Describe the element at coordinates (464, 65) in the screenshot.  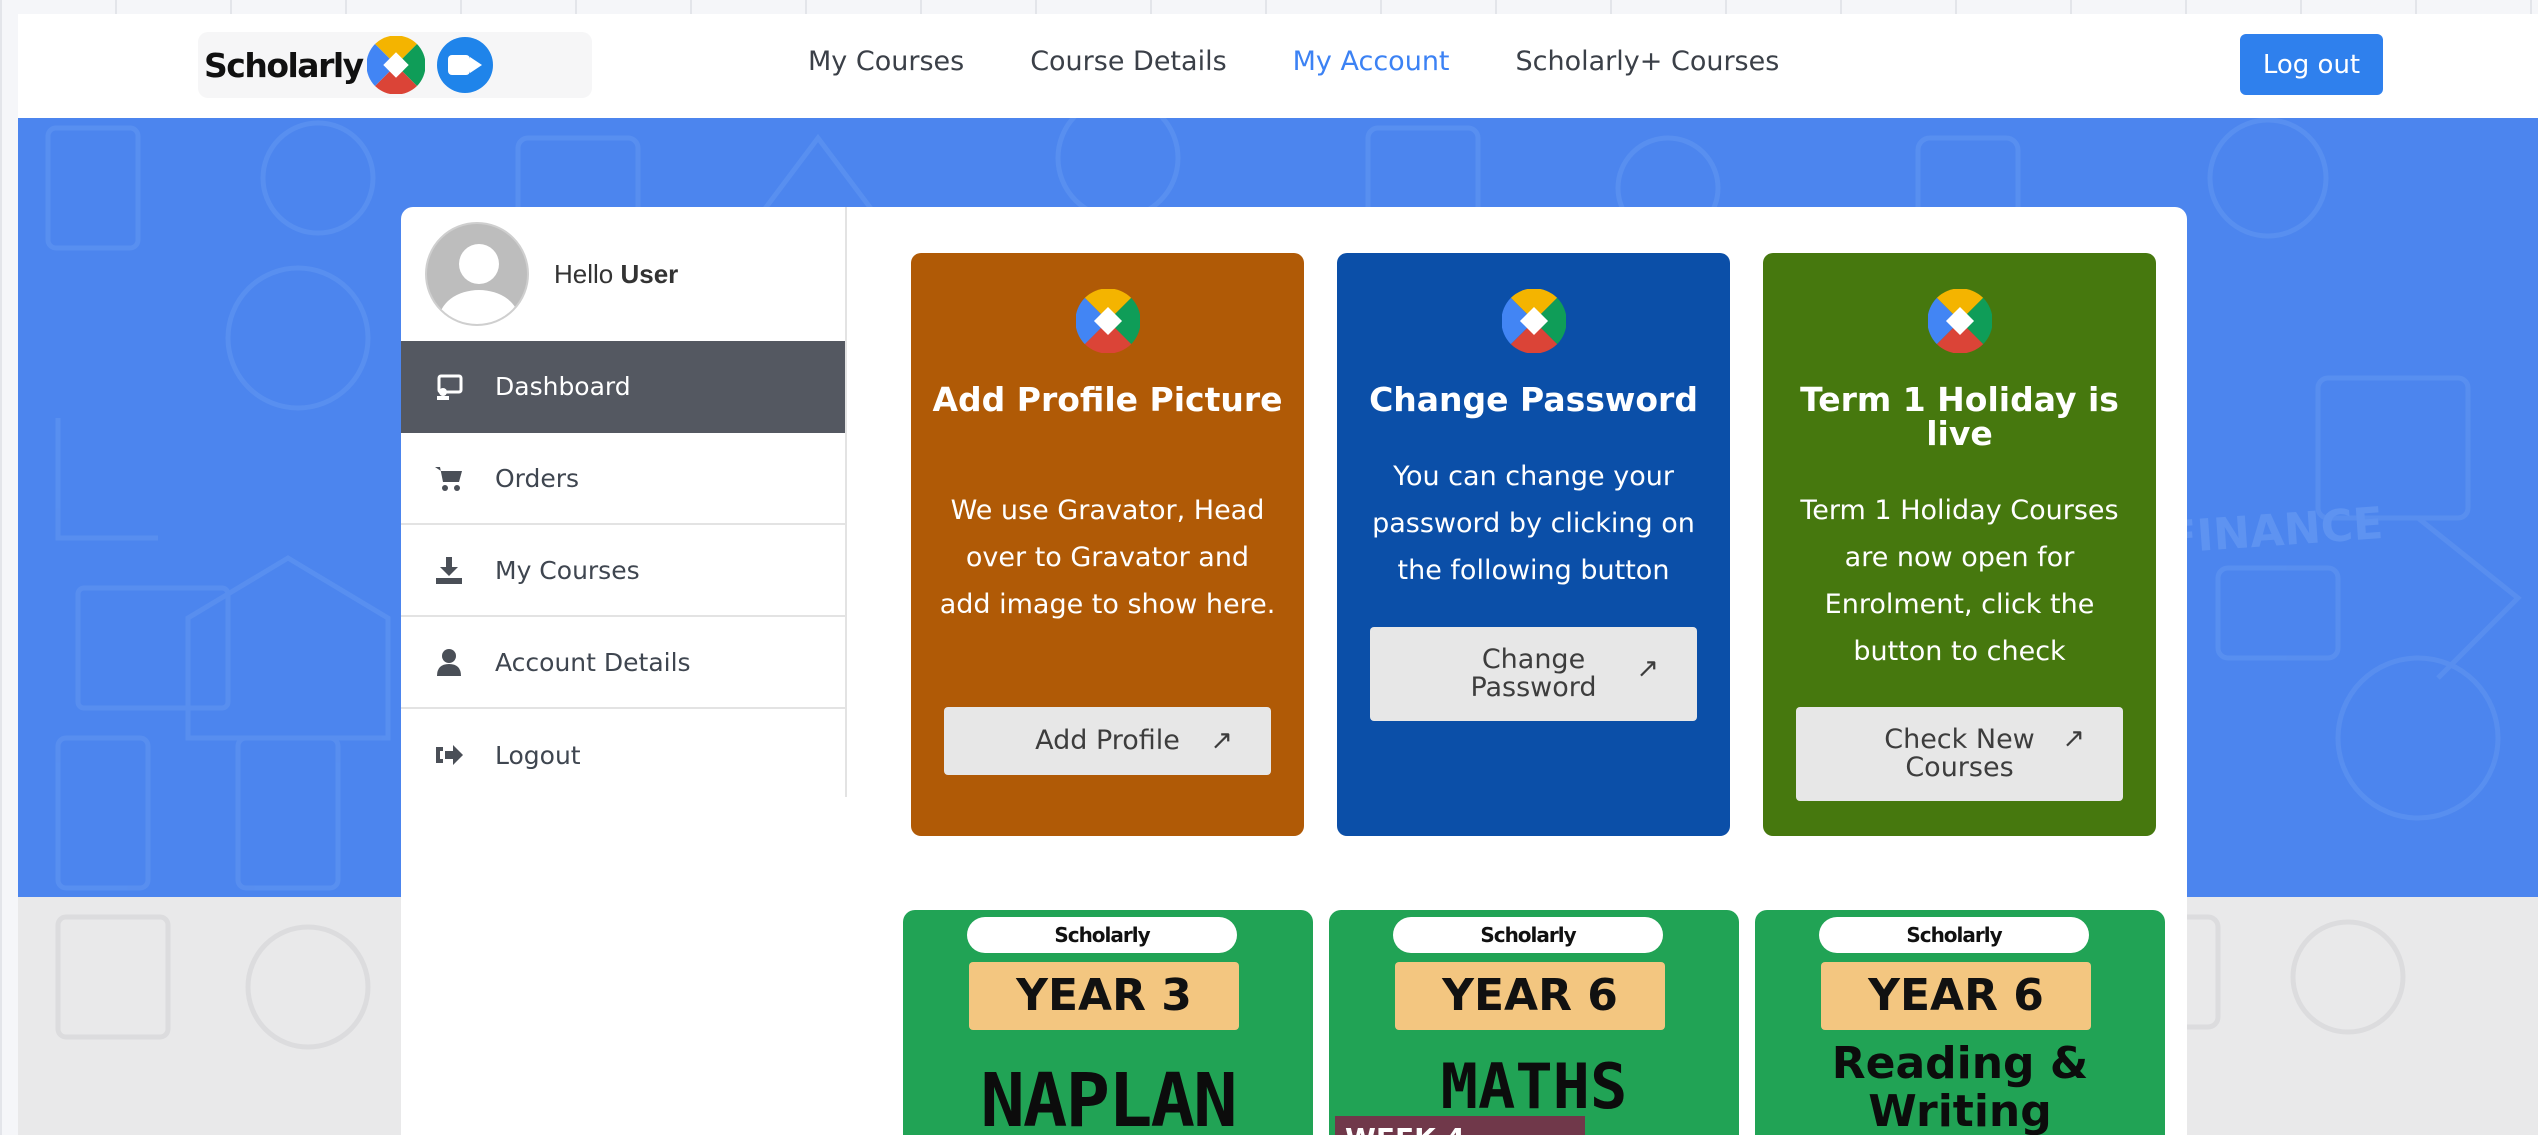
I see `video-camera-icon` at that location.